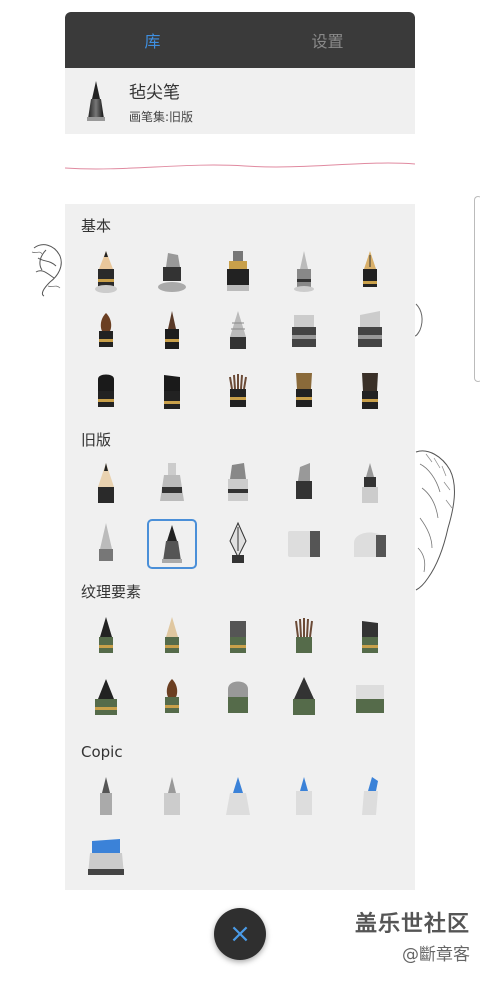  I want to click on pencil-icon, so click(106, 483).